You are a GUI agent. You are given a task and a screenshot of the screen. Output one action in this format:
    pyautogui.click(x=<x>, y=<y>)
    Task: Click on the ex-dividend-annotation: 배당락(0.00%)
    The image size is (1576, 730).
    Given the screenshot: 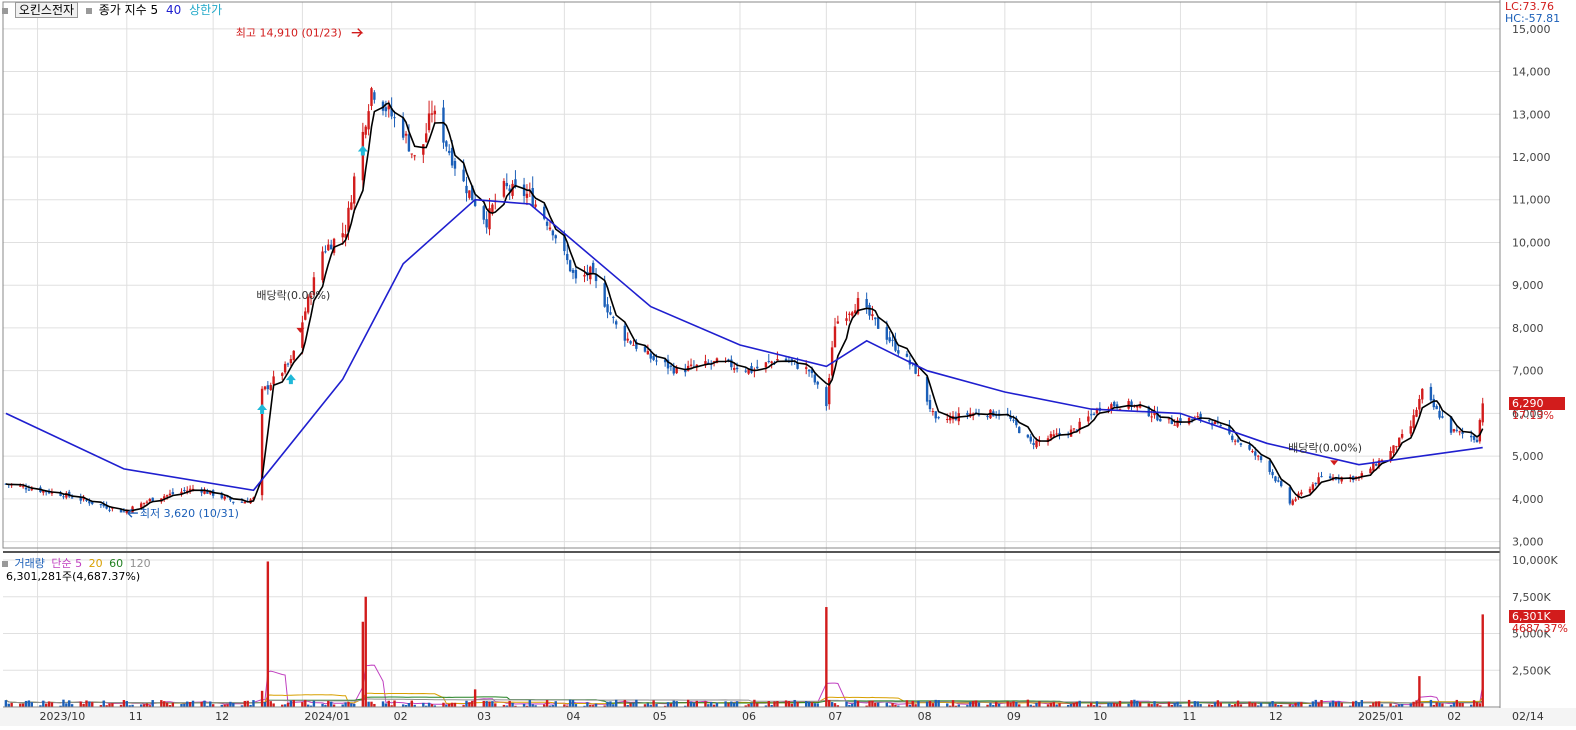 What is the action you would take?
    pyautogui.click(x=293, y=295)
    